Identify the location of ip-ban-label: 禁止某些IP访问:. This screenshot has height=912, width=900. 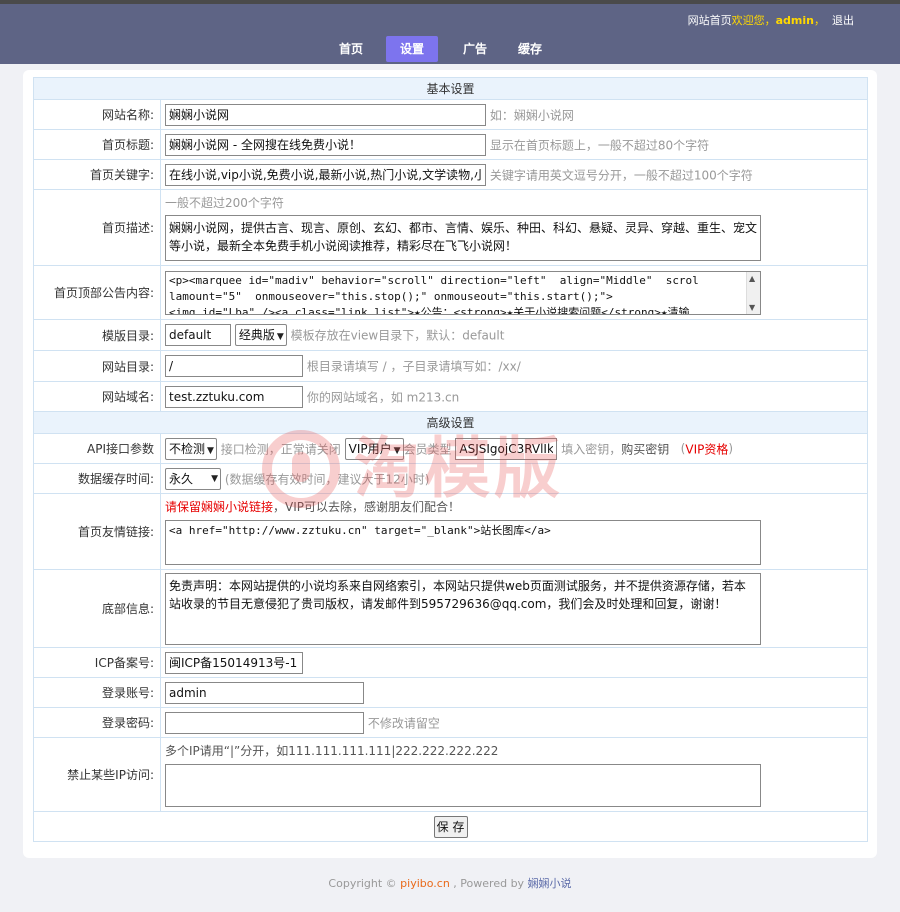
(97, 774).